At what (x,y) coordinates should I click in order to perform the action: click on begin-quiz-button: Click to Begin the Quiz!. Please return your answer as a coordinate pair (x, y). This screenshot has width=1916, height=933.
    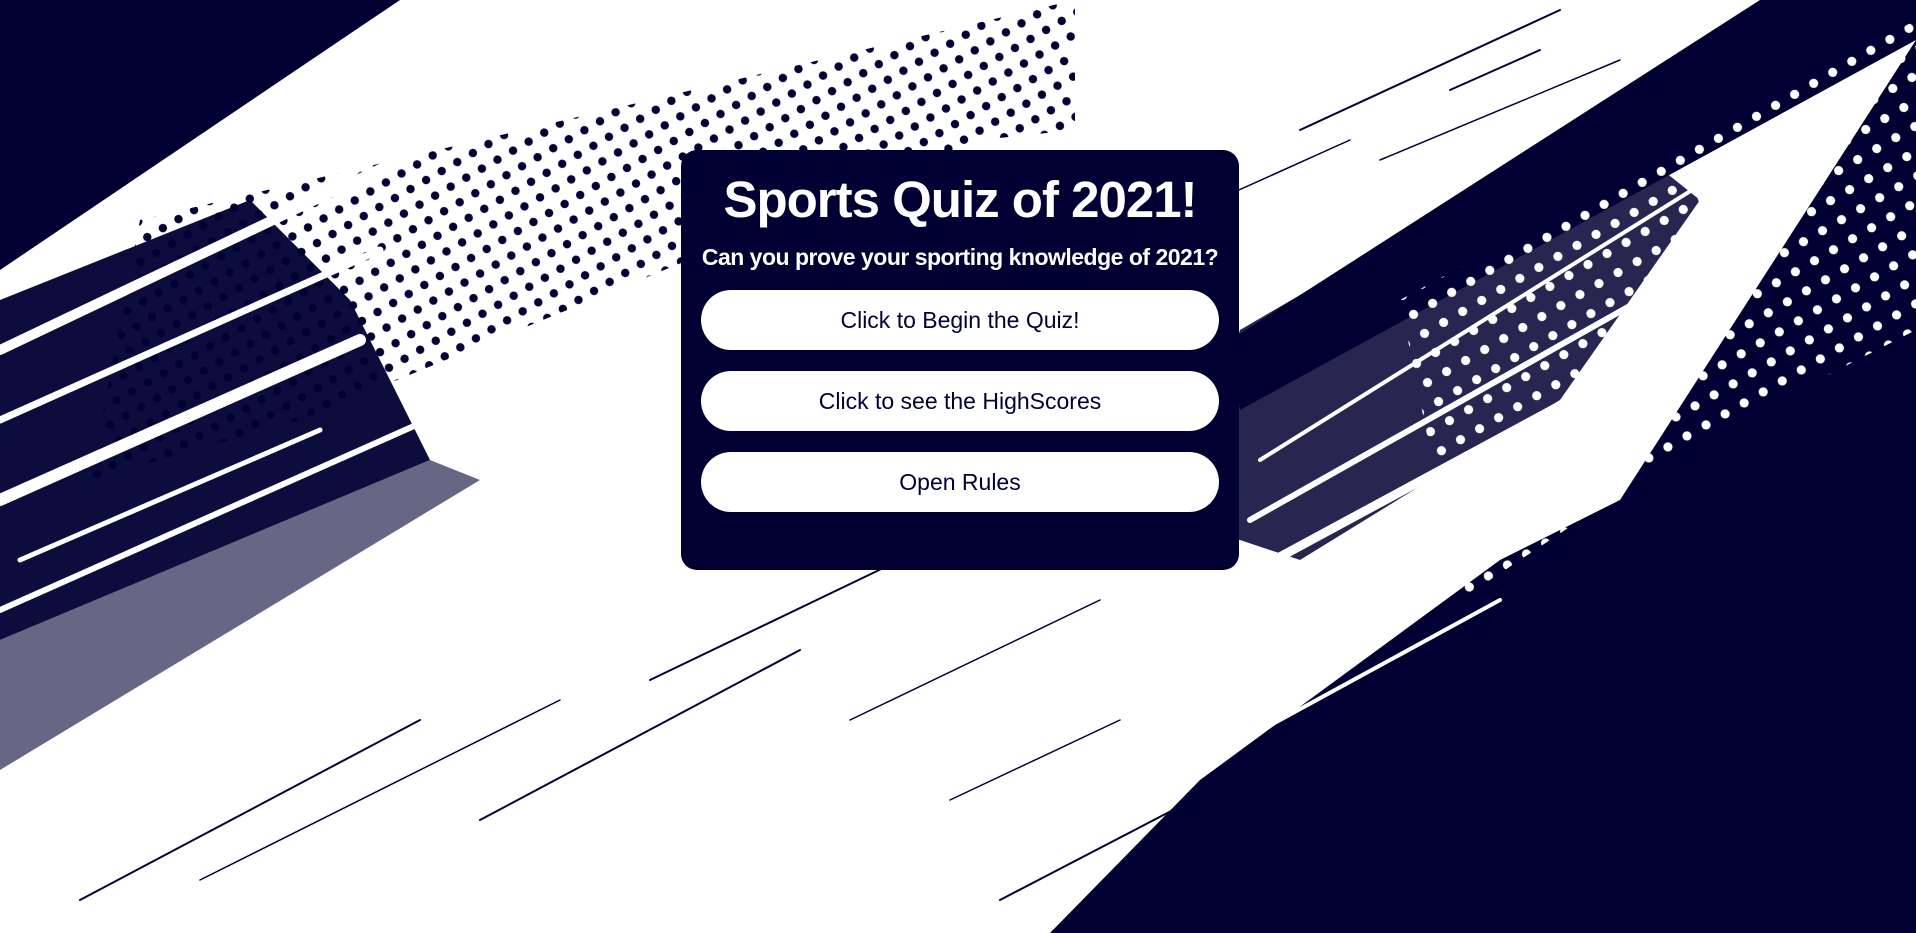
    Looking at the image, I should click on (960, 320).